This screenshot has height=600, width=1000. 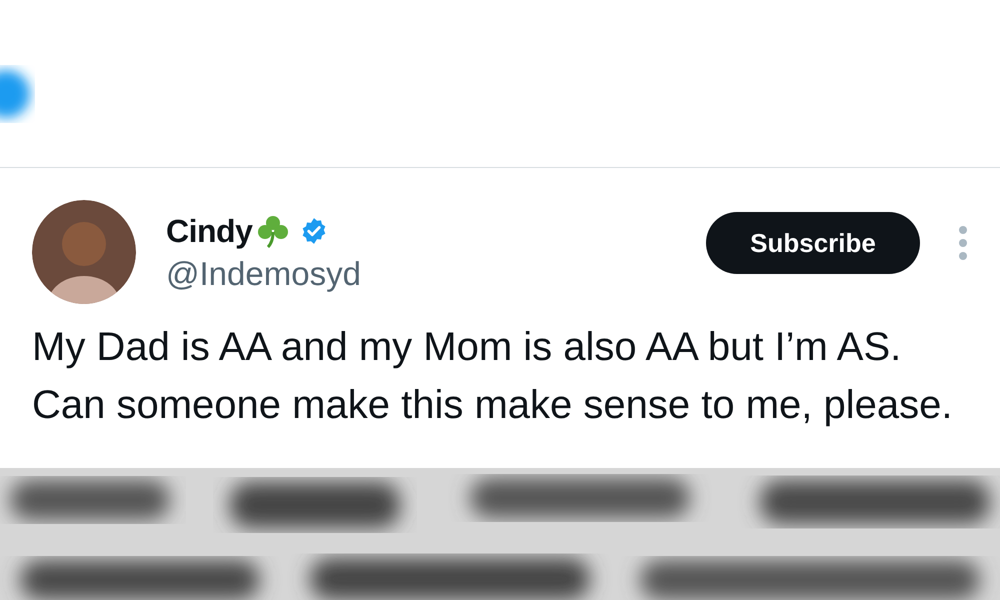 What do you see at coordinates (273, 231) in the screenshot?
I see `clover-icon` at bounding box center [273, 231].